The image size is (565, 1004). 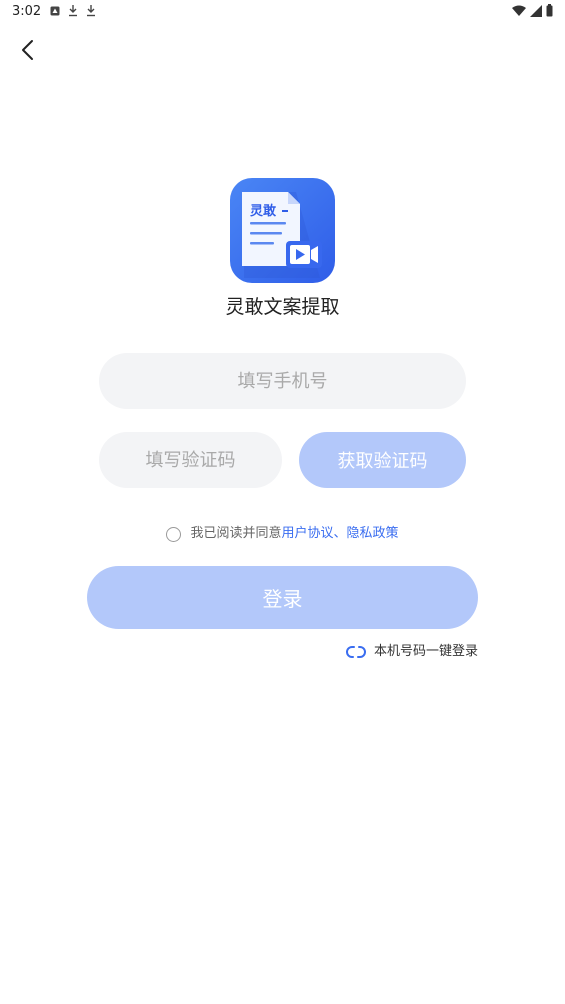 I want to click on signal-icon, so click(x=536, y=10).